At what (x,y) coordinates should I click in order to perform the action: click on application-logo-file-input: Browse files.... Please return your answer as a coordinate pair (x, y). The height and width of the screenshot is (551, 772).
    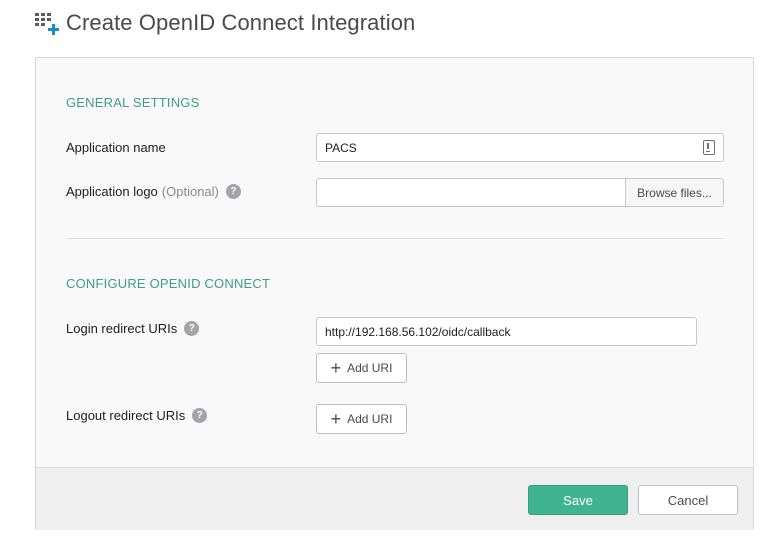
    Looking at the image, I should click on (520, 192).